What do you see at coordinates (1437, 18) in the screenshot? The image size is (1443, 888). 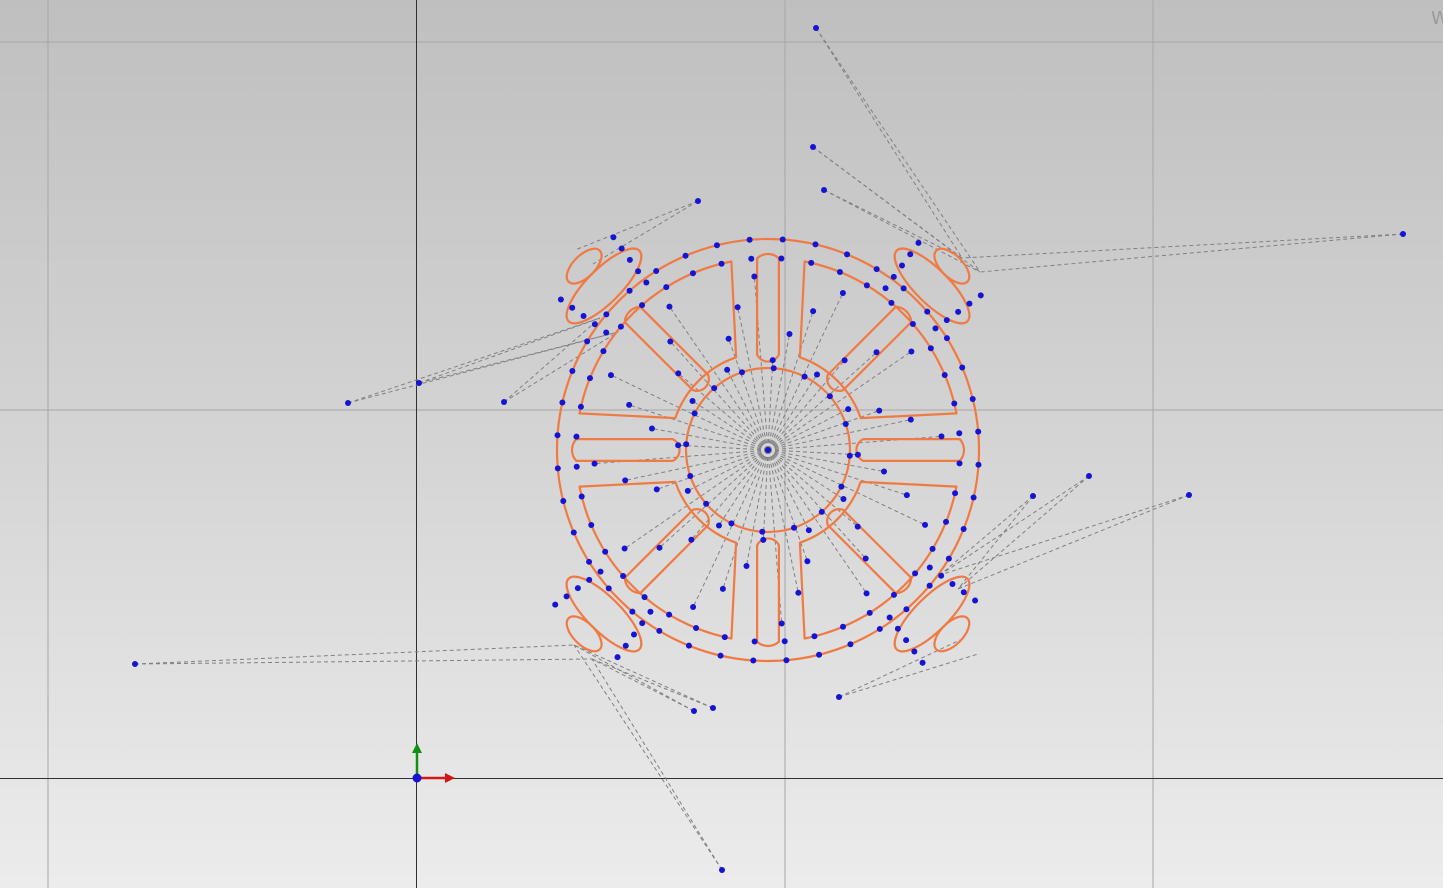 I see `view-cube-label: W` at bounding box center [1437, 18].